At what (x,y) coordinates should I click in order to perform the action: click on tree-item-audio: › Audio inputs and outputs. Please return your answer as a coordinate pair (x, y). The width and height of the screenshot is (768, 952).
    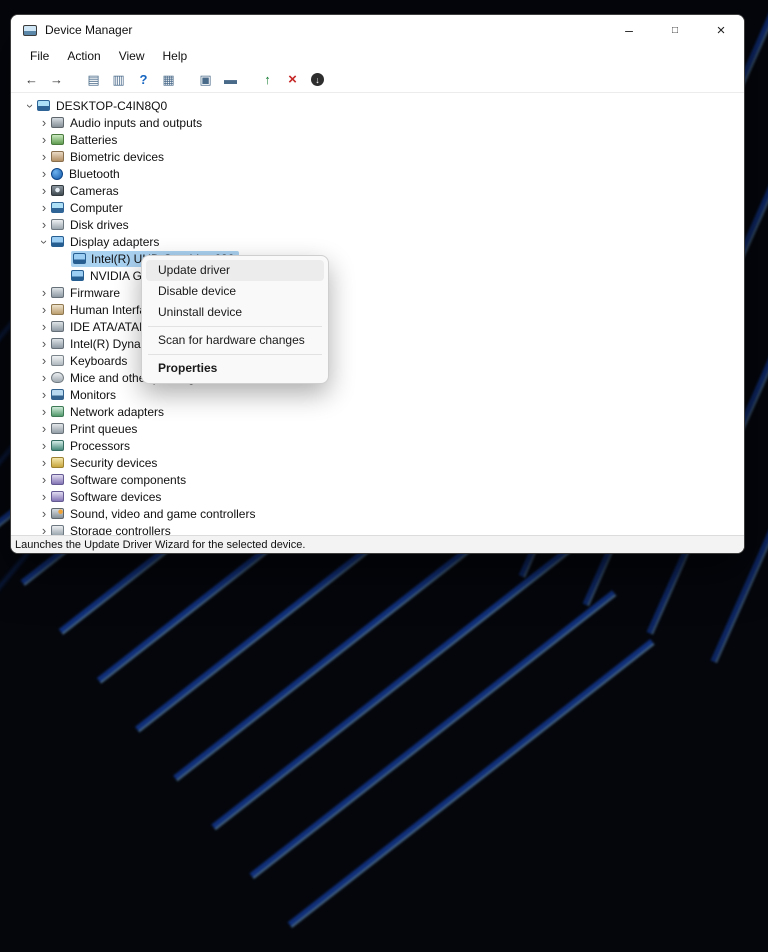
    Looking at the image, I should click on (377, 122).